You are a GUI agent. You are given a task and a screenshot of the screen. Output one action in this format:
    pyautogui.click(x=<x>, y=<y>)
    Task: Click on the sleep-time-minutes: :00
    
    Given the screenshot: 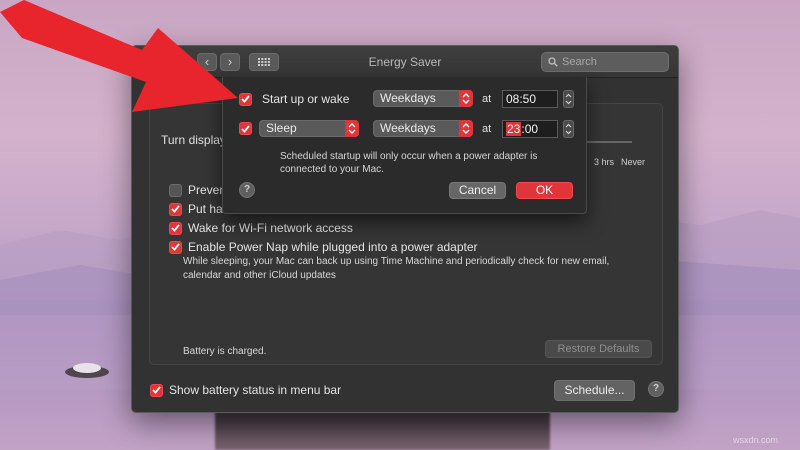 What is the action you would take?
    pyautogui.click(x=530, y=129)
    